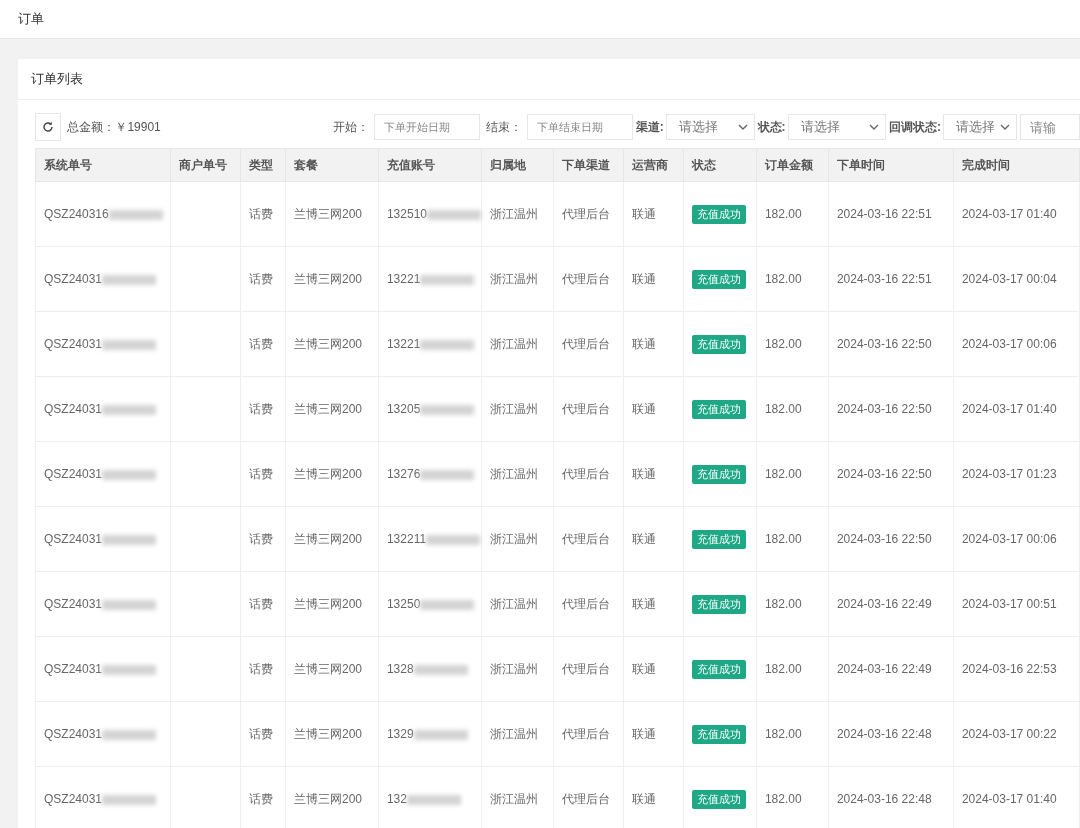 This screenshot has width=1080, height=828. I want to click on table-cell: 2024-03-16 22:53, so click(1009, 669).